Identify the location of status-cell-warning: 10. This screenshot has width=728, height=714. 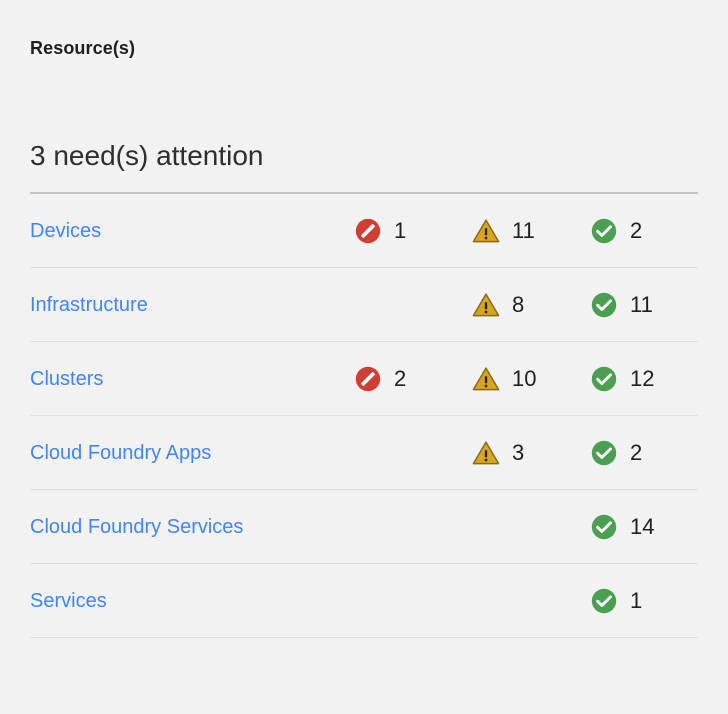
(531, 378).